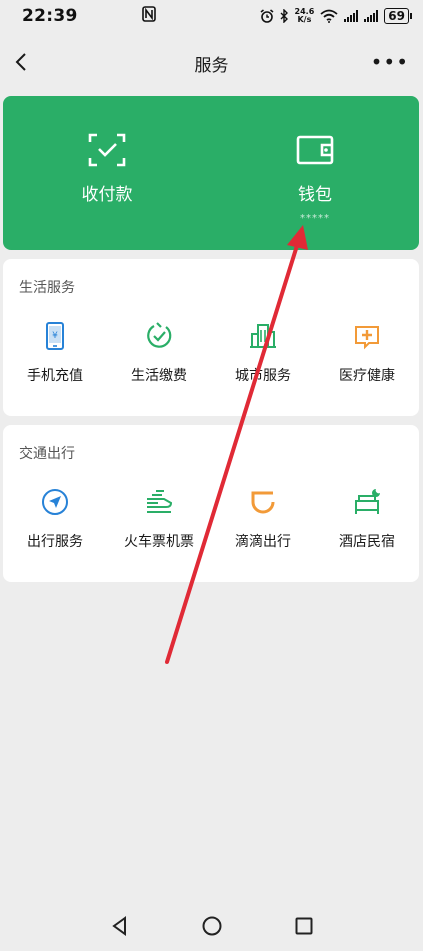 This screenshot has height=951, width=423. What do you see at coordinates (267, 16) in the screenshot?
I see `alarm-icon` at bounding box center [267, 16].